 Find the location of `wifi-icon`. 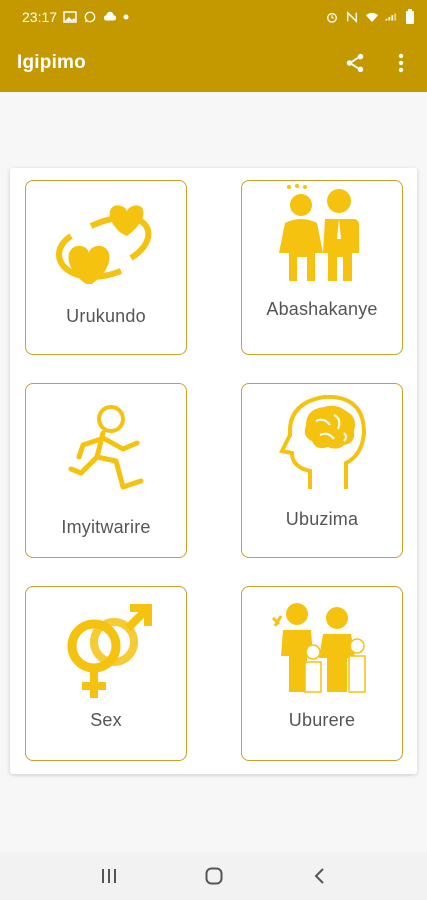

wifi-icon is located at coordinates (372, 17).